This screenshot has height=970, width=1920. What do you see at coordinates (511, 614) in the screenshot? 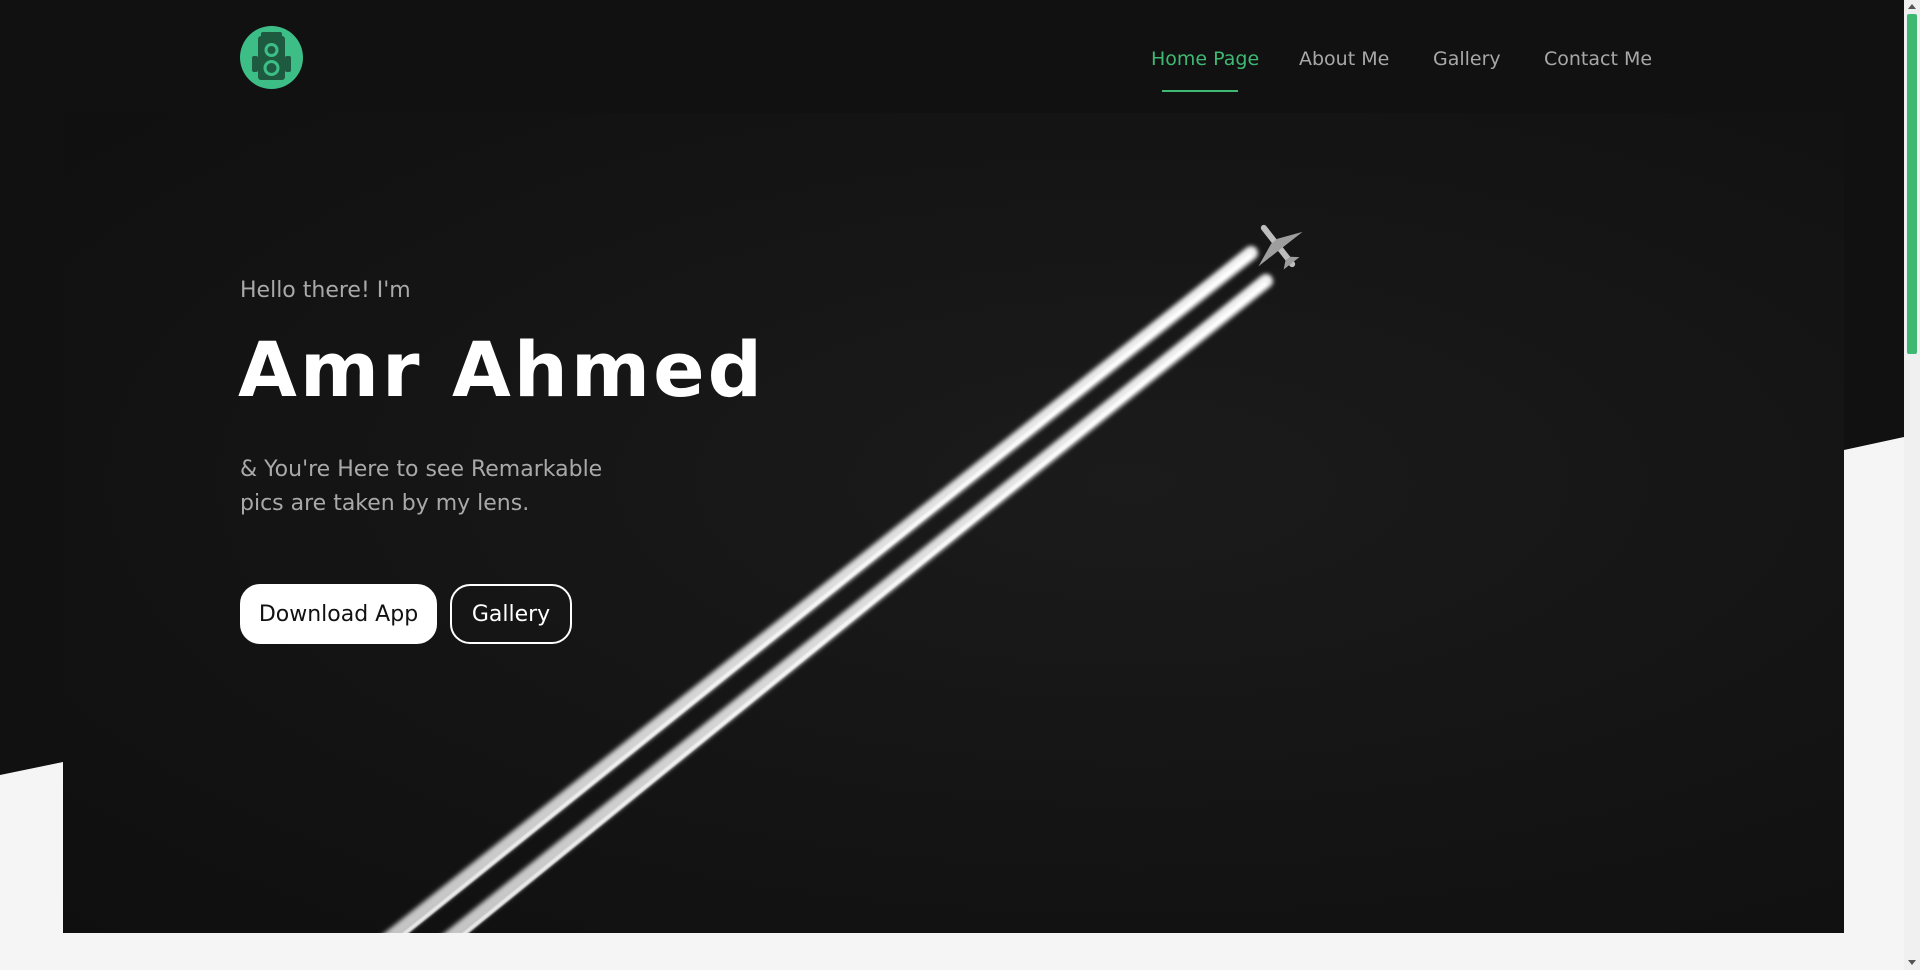
I see `gallery-button: Gallery` at bounding box center [511, 614].